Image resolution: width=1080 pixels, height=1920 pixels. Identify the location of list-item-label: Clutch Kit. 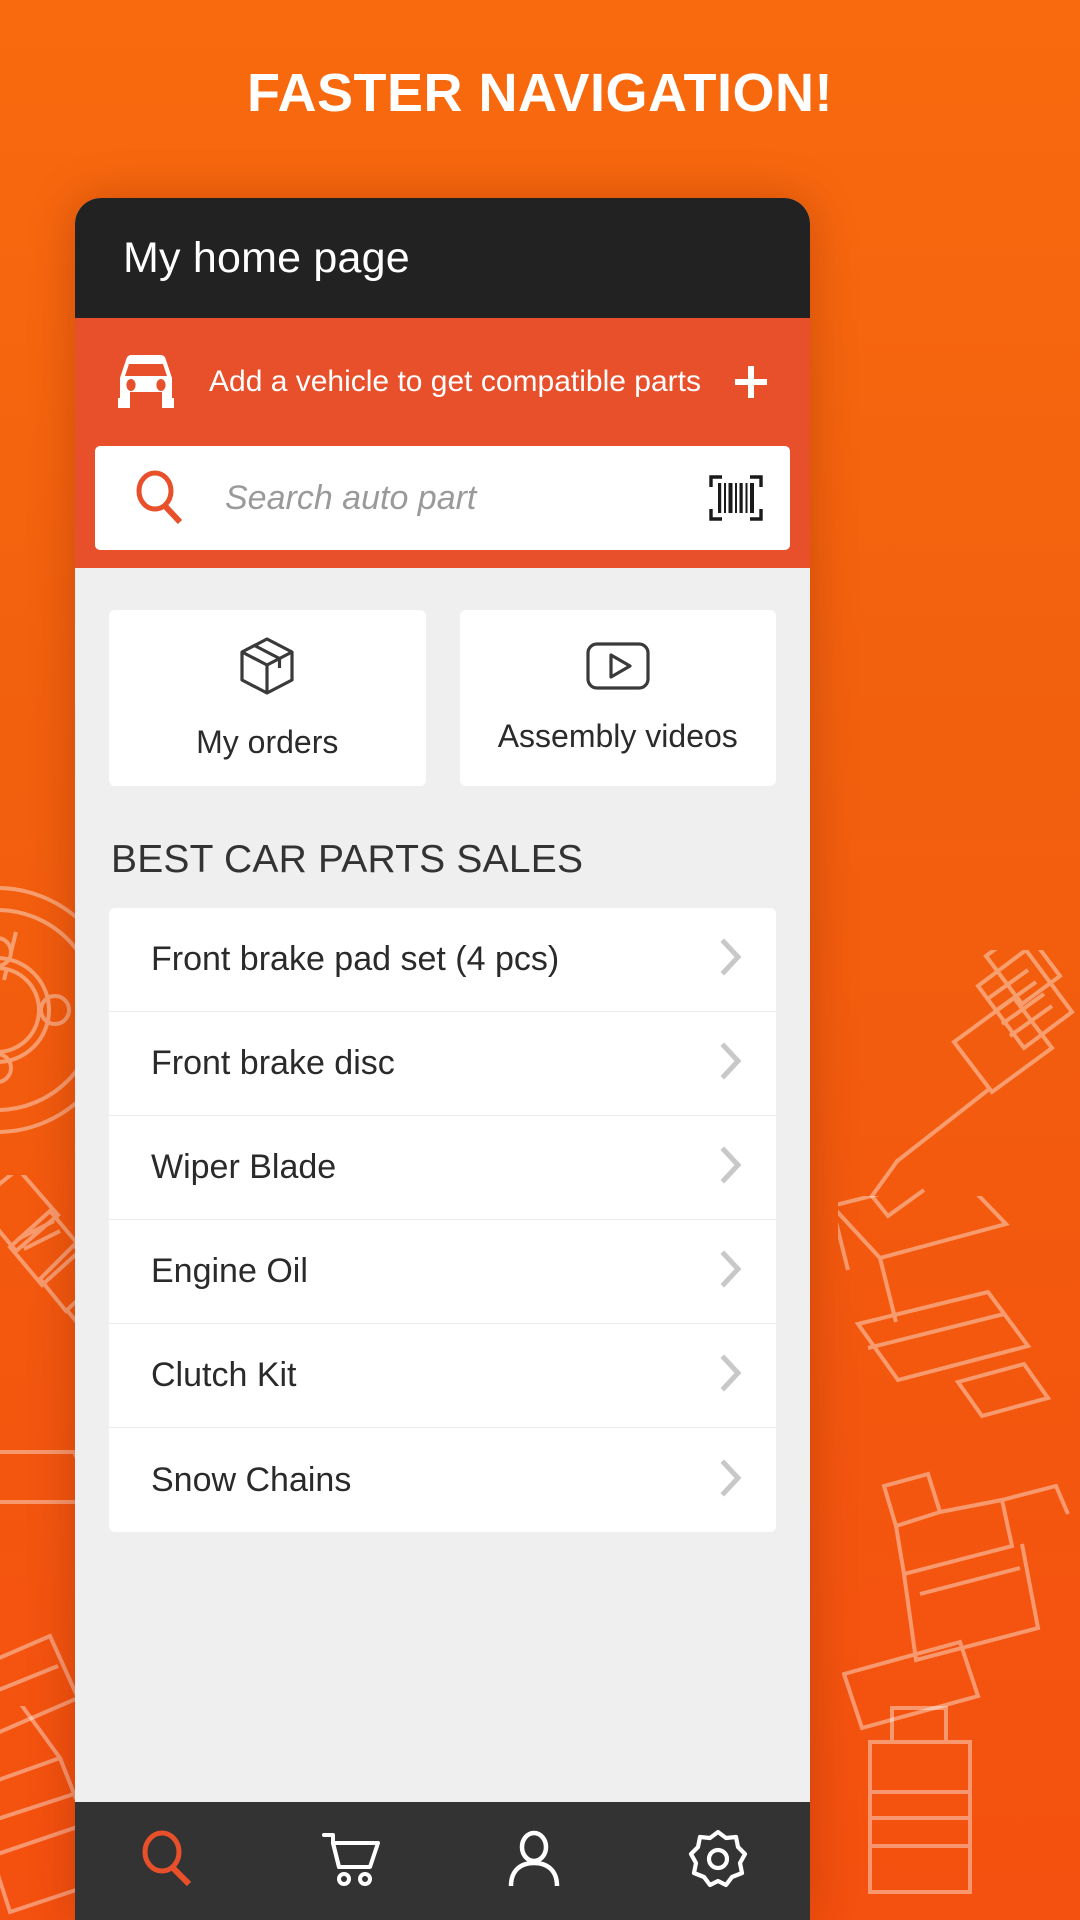
(224, 1375).